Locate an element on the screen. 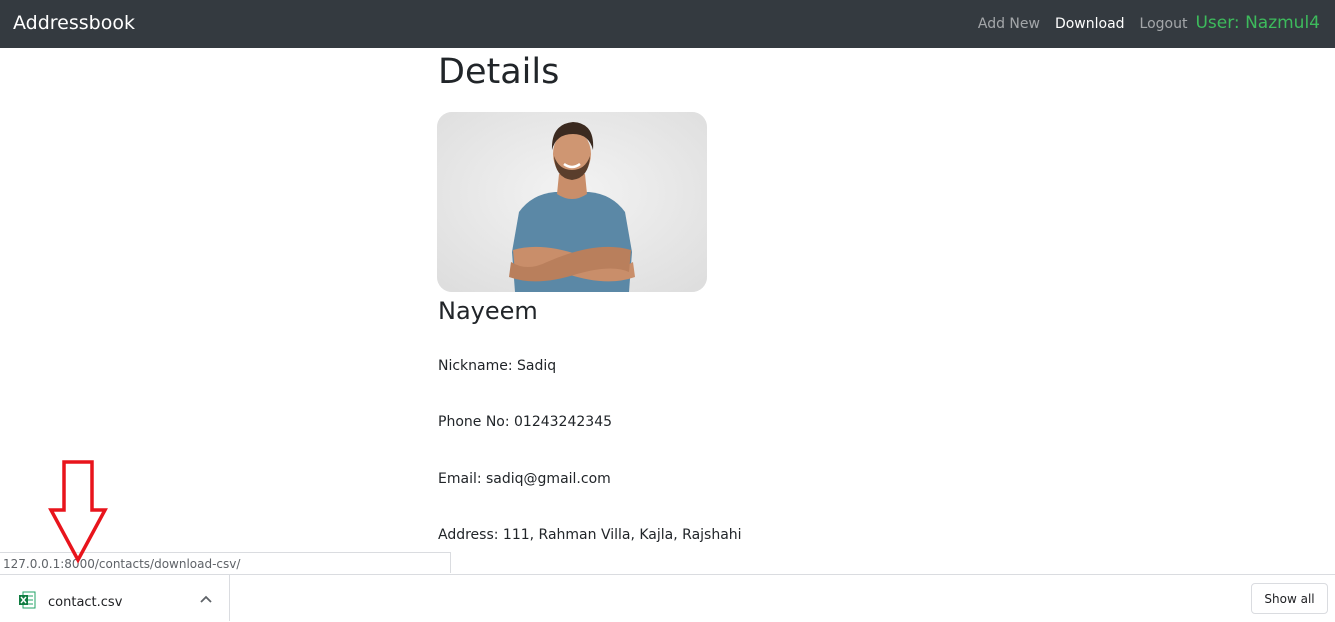 This screenshot has width=1335, height=622. email-field: Email: sadiq@gmail.com is located at coordinates (524, 479).